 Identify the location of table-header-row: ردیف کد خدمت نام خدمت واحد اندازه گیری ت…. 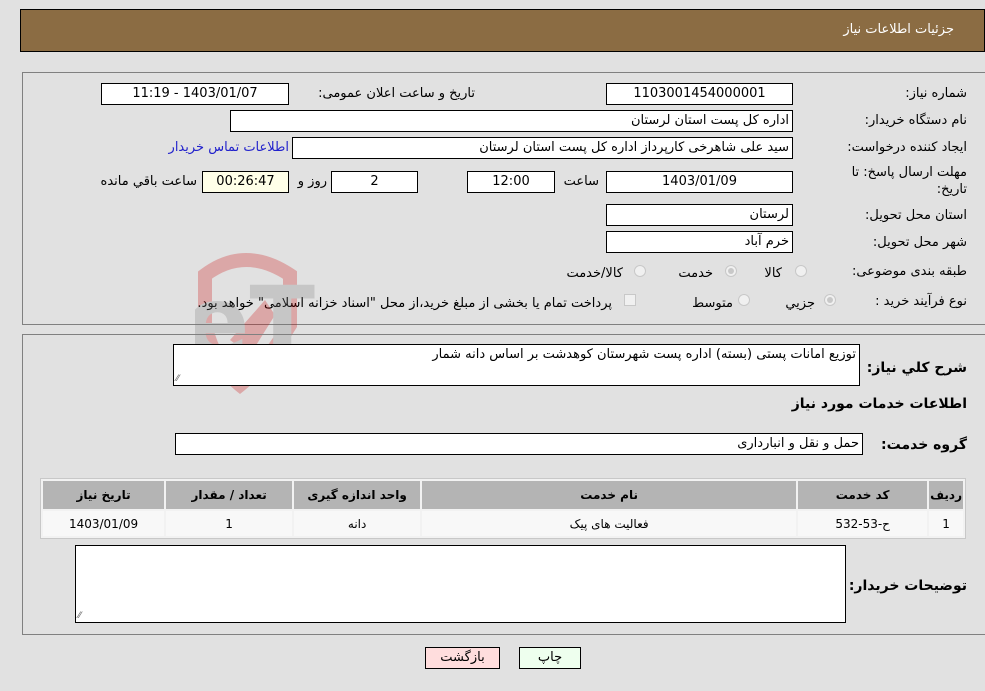
(503, 495).